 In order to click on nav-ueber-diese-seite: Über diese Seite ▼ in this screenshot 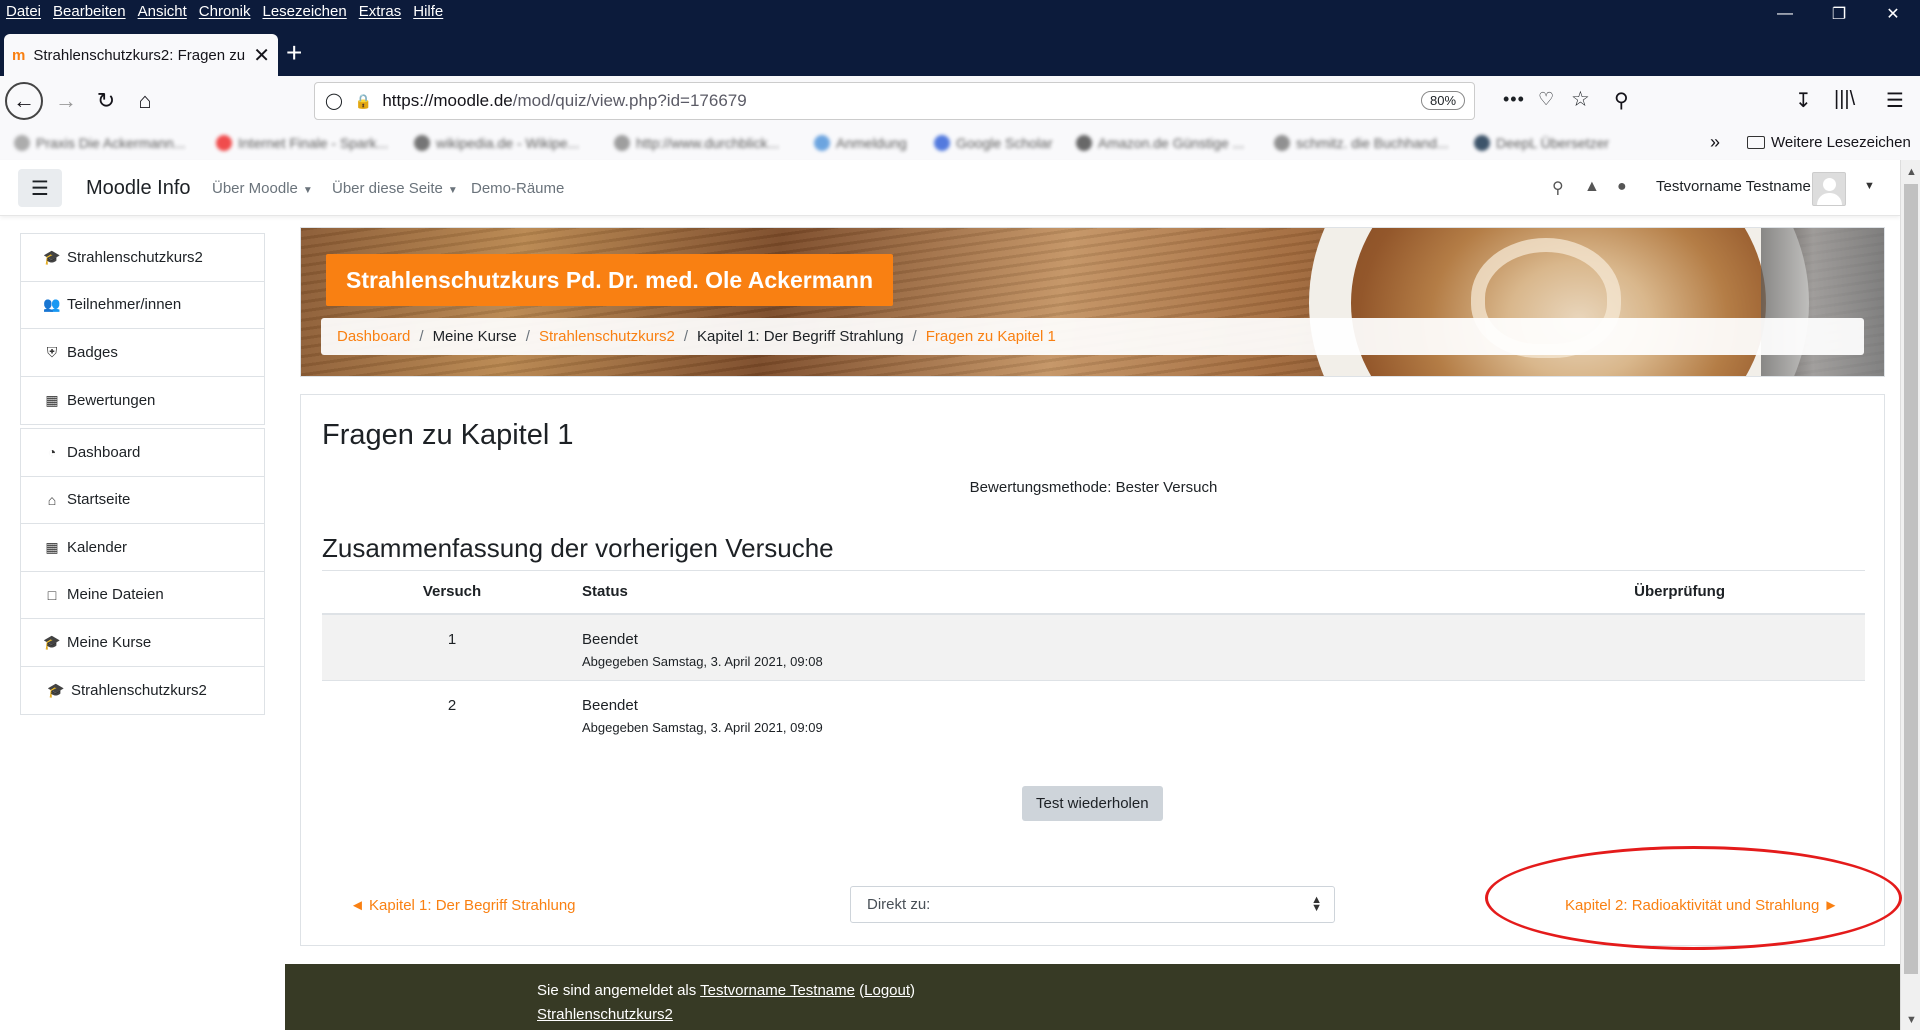, I will do `click(395, 188)`.